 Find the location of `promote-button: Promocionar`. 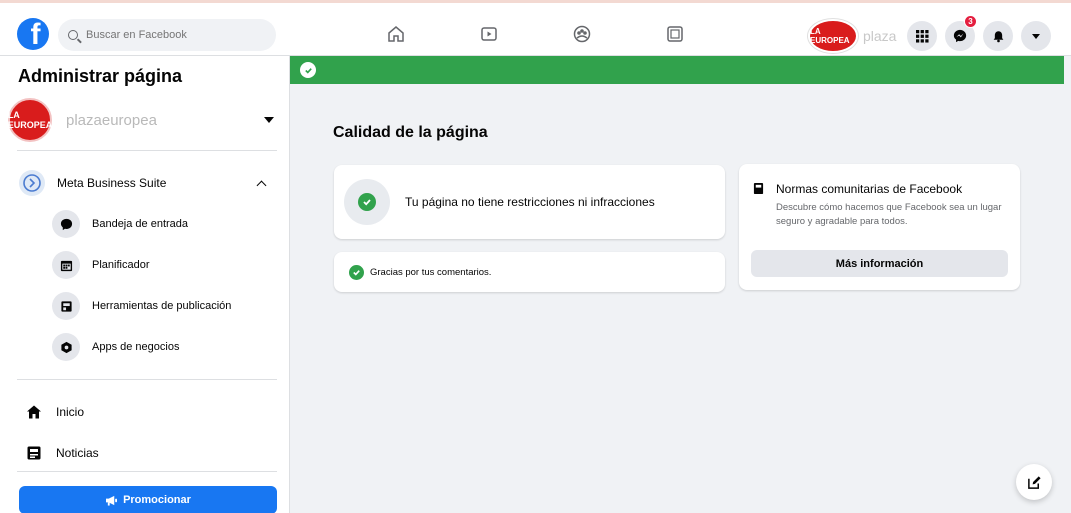

promote-button: Promocionar is located at coordinates (148, 499).